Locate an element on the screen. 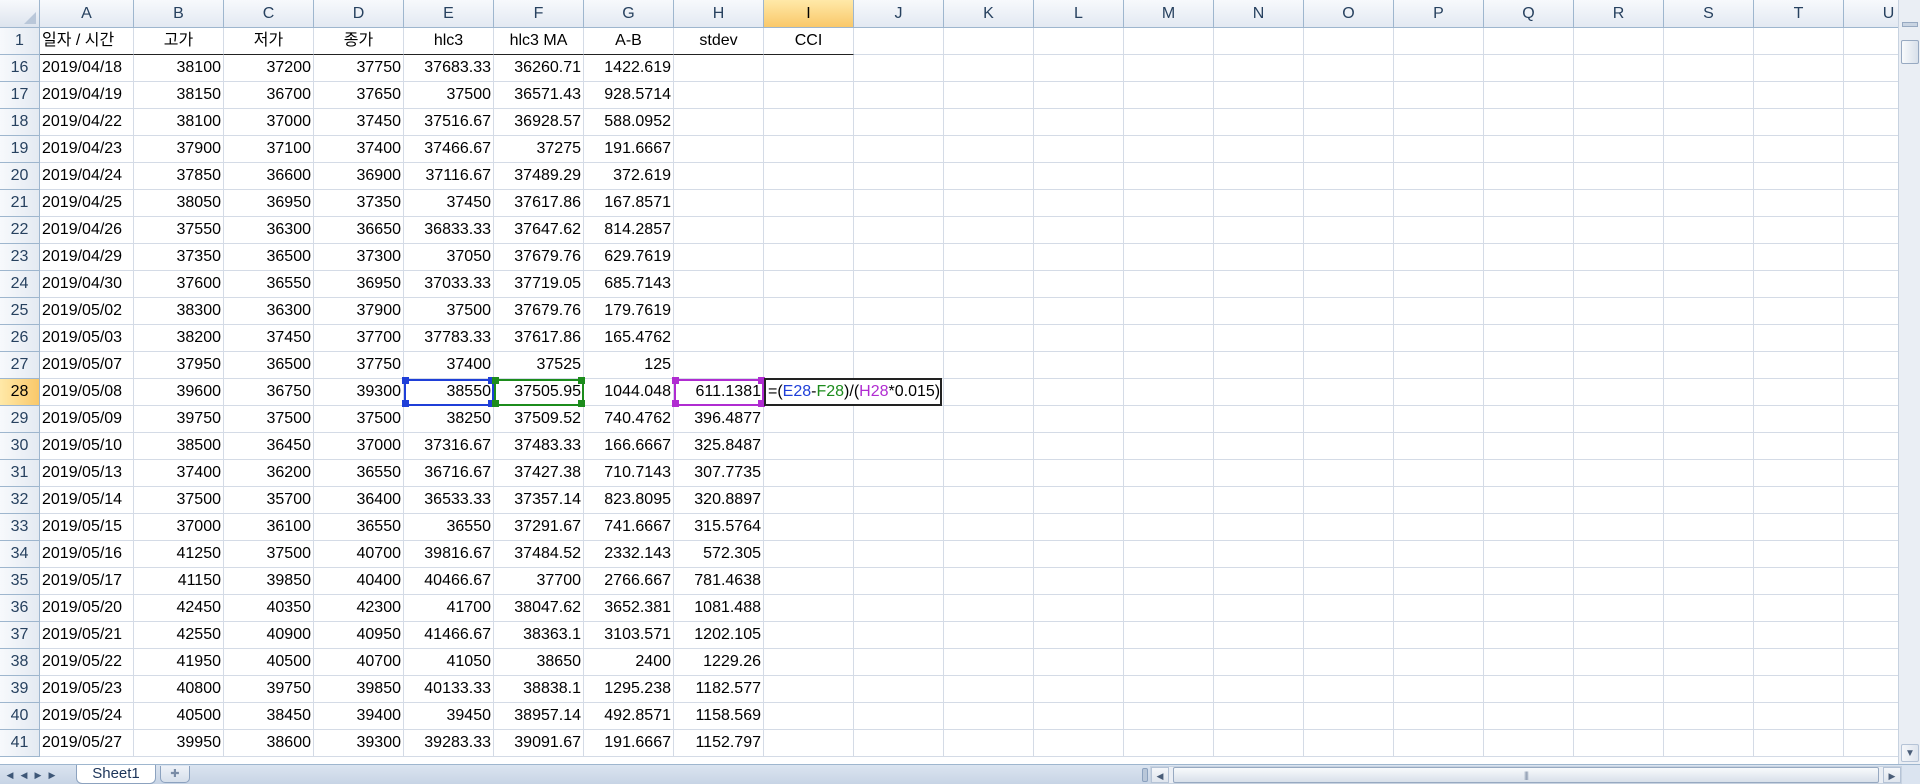 This screenshot has height=784, width=1920. cell-j22 is located at coordinates (899, 230).